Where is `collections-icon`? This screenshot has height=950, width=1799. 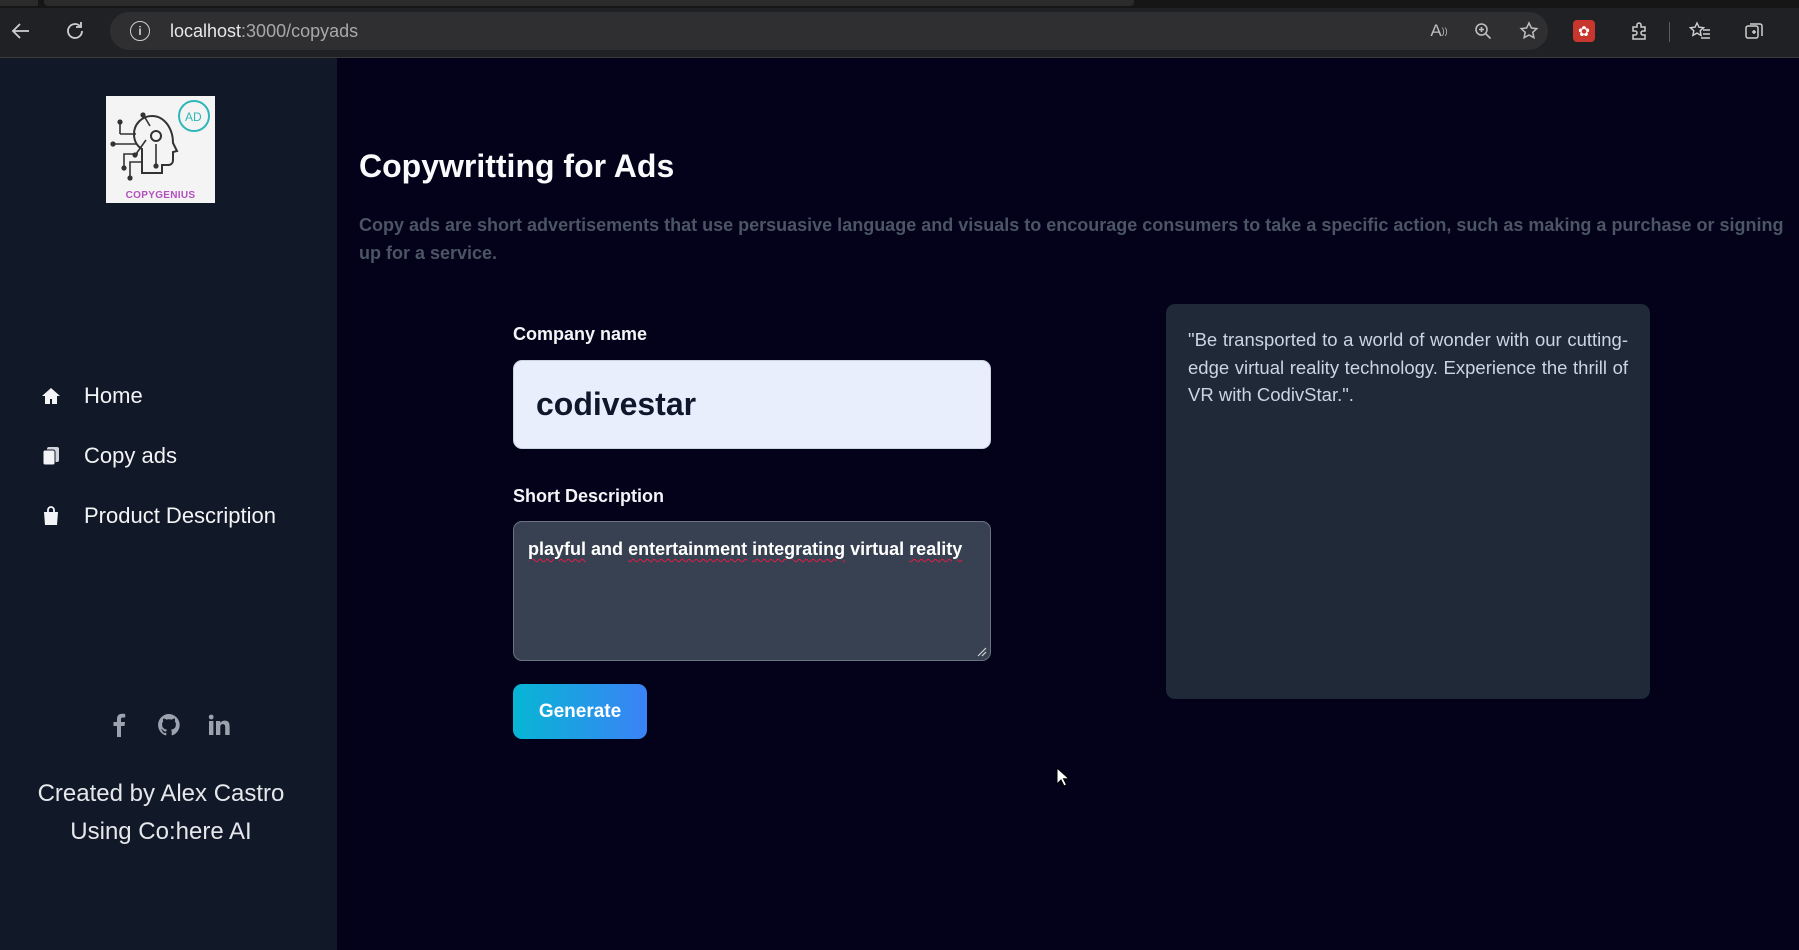 collections-icon is located at coordinates (1754, 31).